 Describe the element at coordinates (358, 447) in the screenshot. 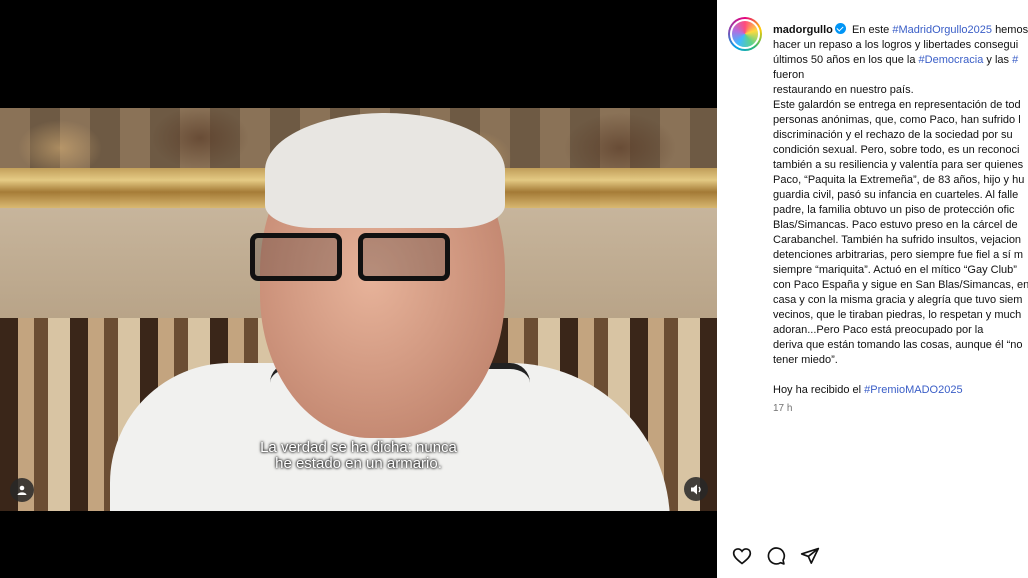

I see `subtitle-line: La verdad se ha dicha: nunca` at that location.